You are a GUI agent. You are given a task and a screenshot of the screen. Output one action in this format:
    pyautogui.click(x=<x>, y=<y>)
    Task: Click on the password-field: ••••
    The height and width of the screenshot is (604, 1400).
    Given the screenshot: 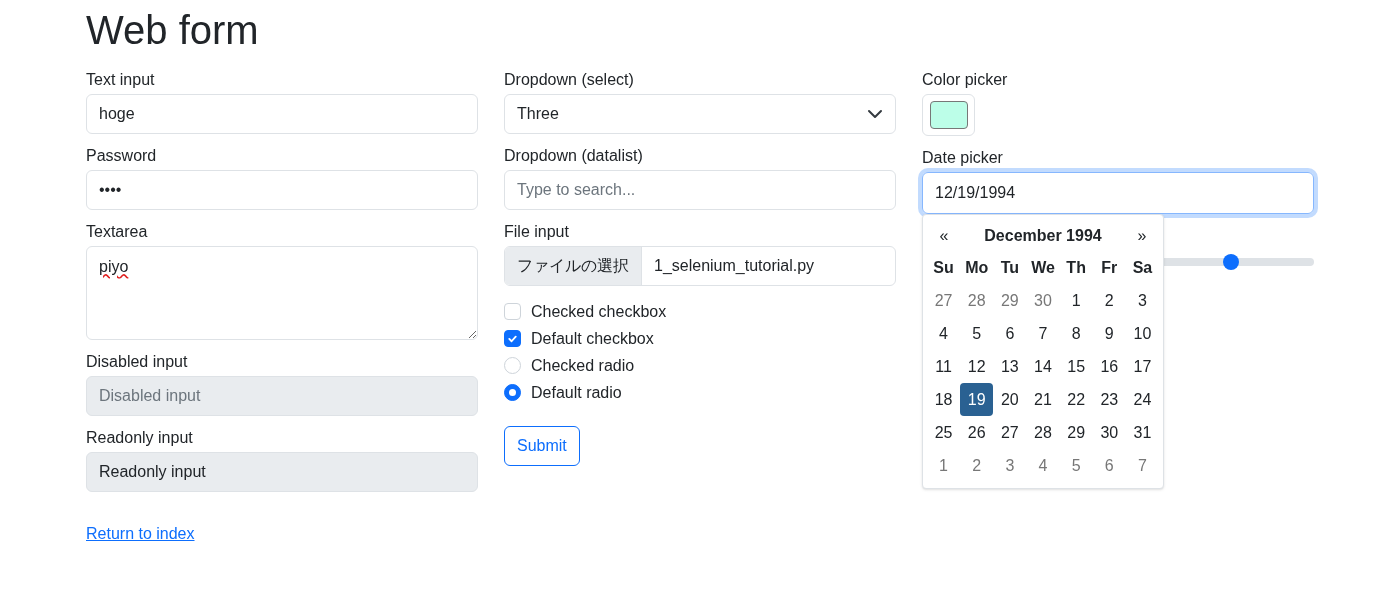 What is the action you would take?
    pyautogui.click(x=282, y=190)
    